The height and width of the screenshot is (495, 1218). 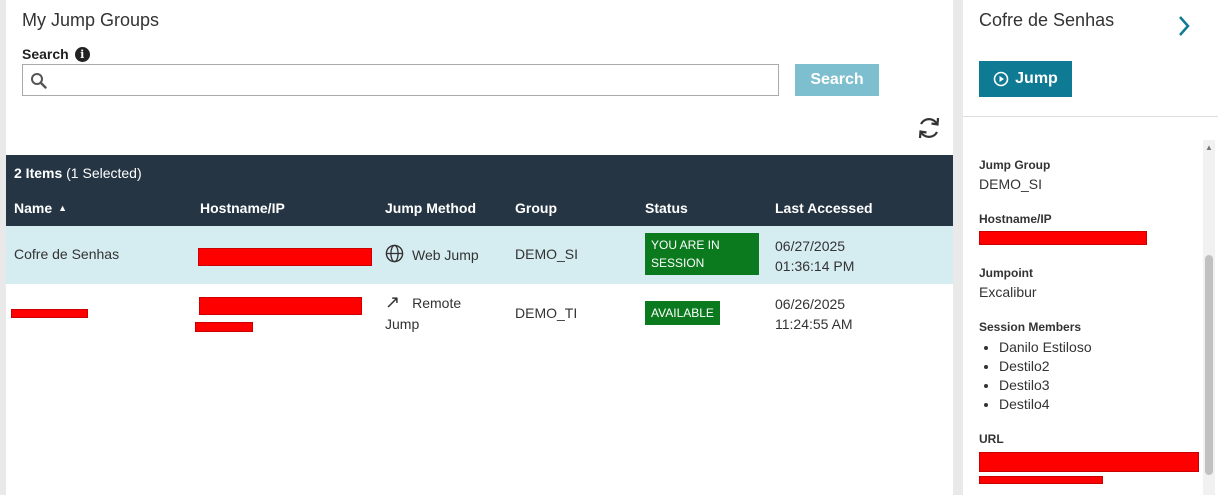 What do you see at coordinates (702, 254) in the screenshot?
I see `status-badge: YOU ARE IN SESSION` at bounding box center [702, 254].